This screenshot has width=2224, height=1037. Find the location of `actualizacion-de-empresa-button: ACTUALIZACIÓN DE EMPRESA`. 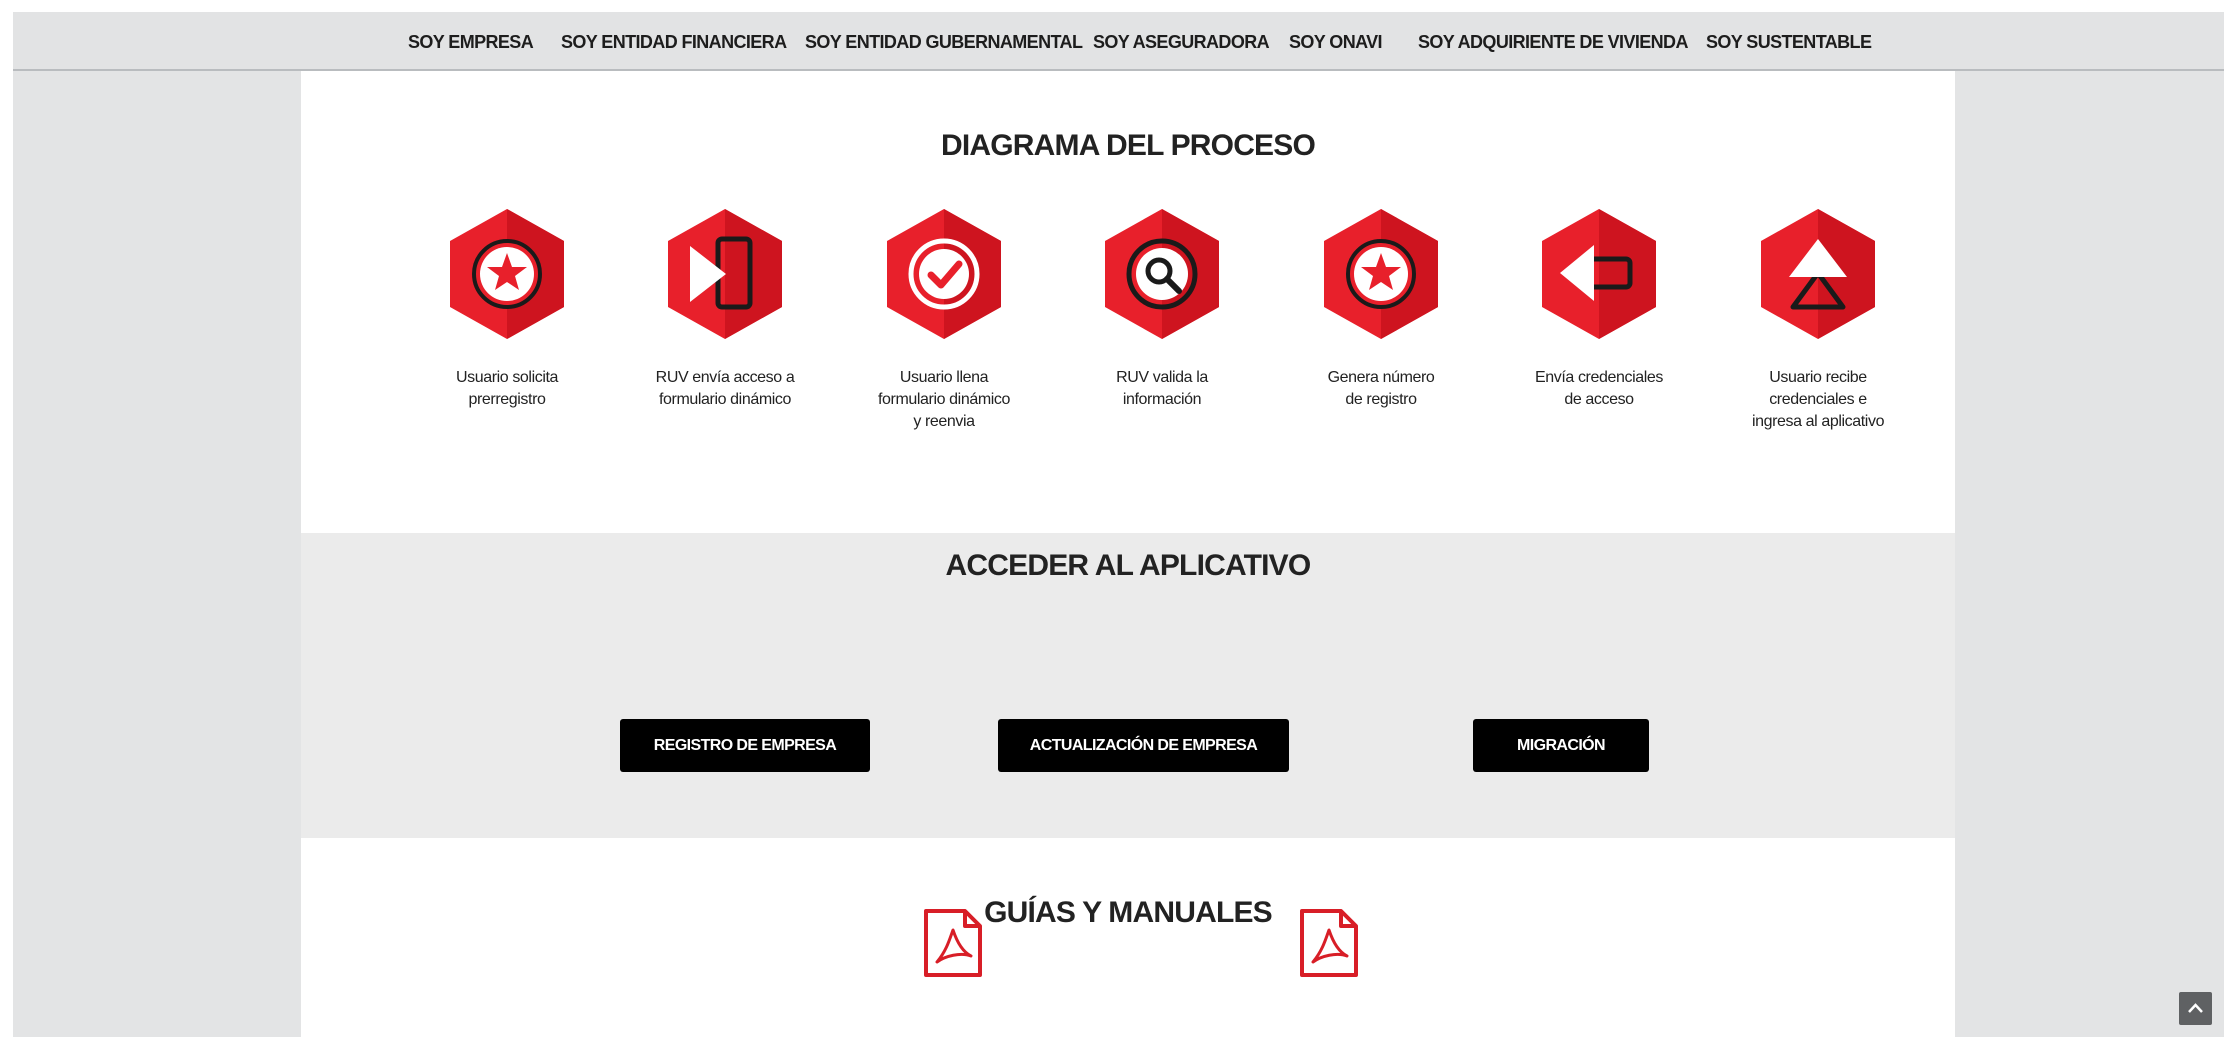

actualizacion-de-empresa-button: ACTUALIZACIÓN DE EMPRESA is located at coordinates (1143, 745).